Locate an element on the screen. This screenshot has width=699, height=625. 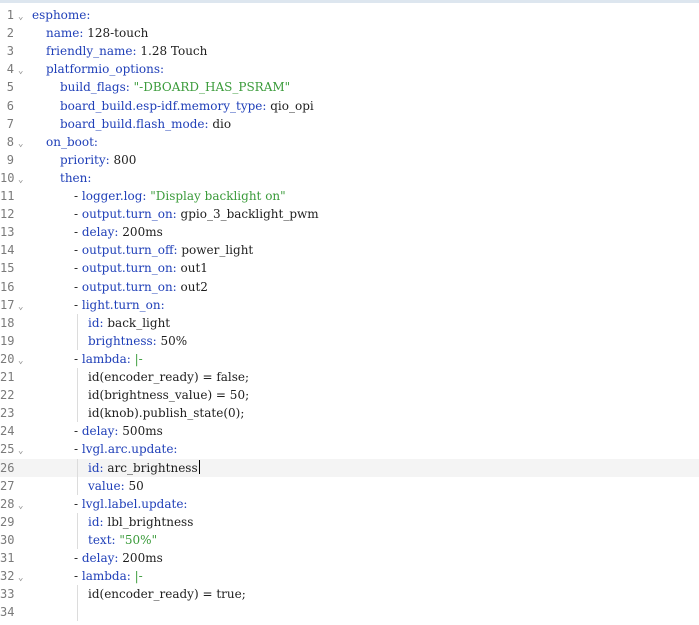
editor-line: 3 friendly_name: 1.28 Touch is located at coordinates (349, 51).